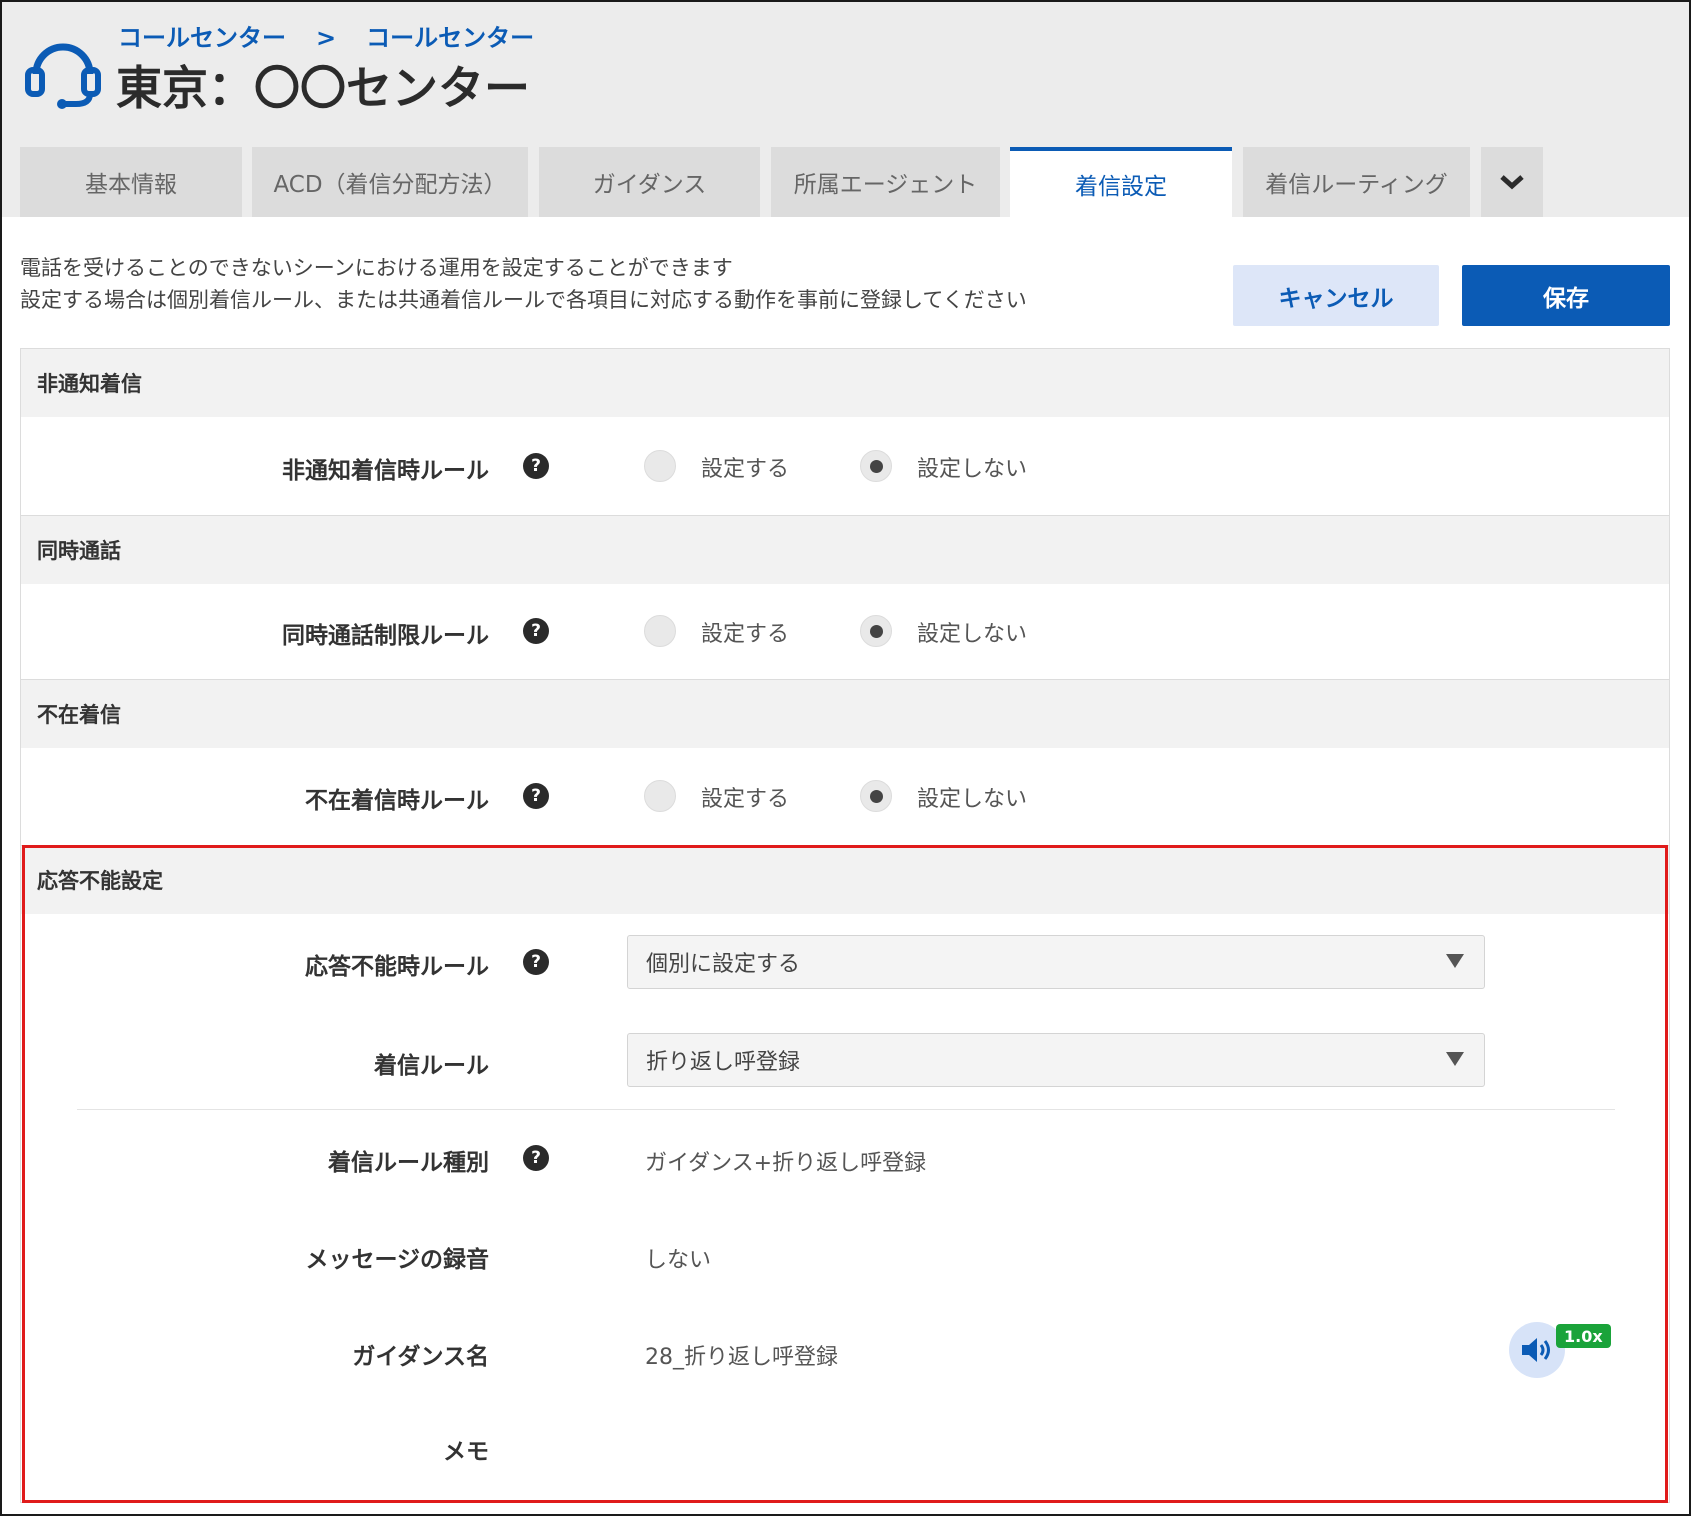 The height and width of the screenshot is (1516, 1691). What do you see at coordinates (420, 1357) in the screenshot?
I see `guidance-name-label: ガイダンス名` at bounding box center [420, 1357].